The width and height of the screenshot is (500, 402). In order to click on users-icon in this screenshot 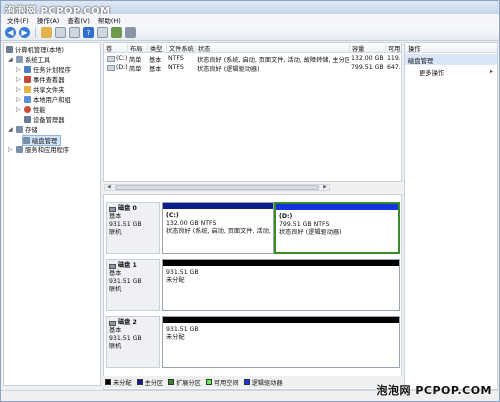, I will do `click(27, 99)`.